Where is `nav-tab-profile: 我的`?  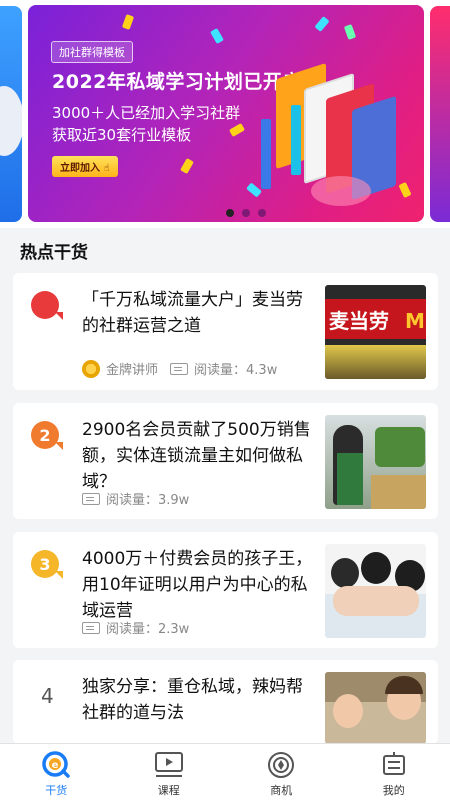 nav-tab-profile: 我的 is located at coordinates (394, 772).